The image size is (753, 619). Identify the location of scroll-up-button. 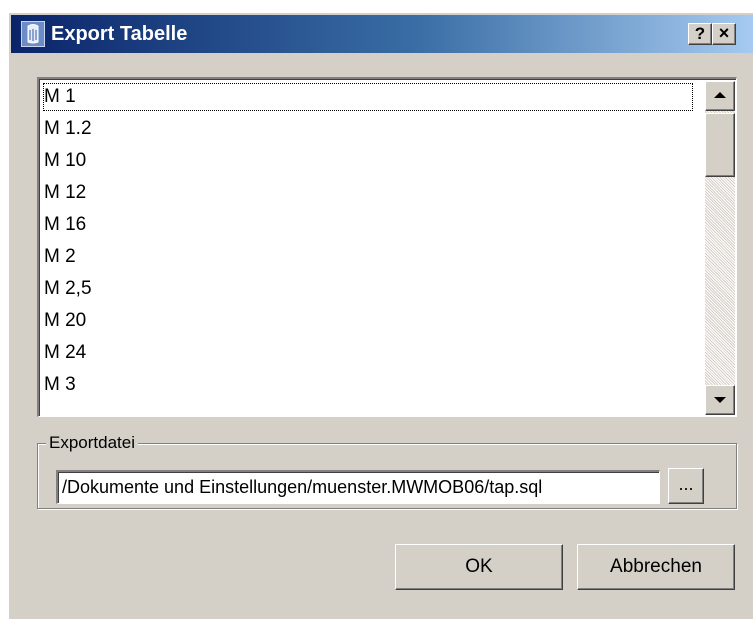
(720, 96).